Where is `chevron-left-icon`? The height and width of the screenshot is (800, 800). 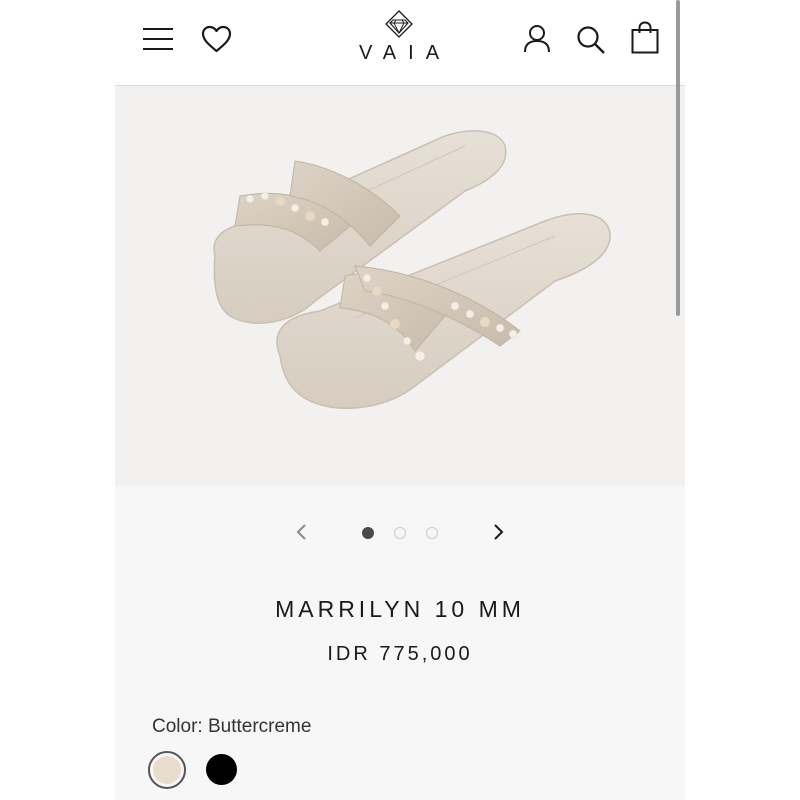 chevron-left-icon is located at coordinates (302, 532).